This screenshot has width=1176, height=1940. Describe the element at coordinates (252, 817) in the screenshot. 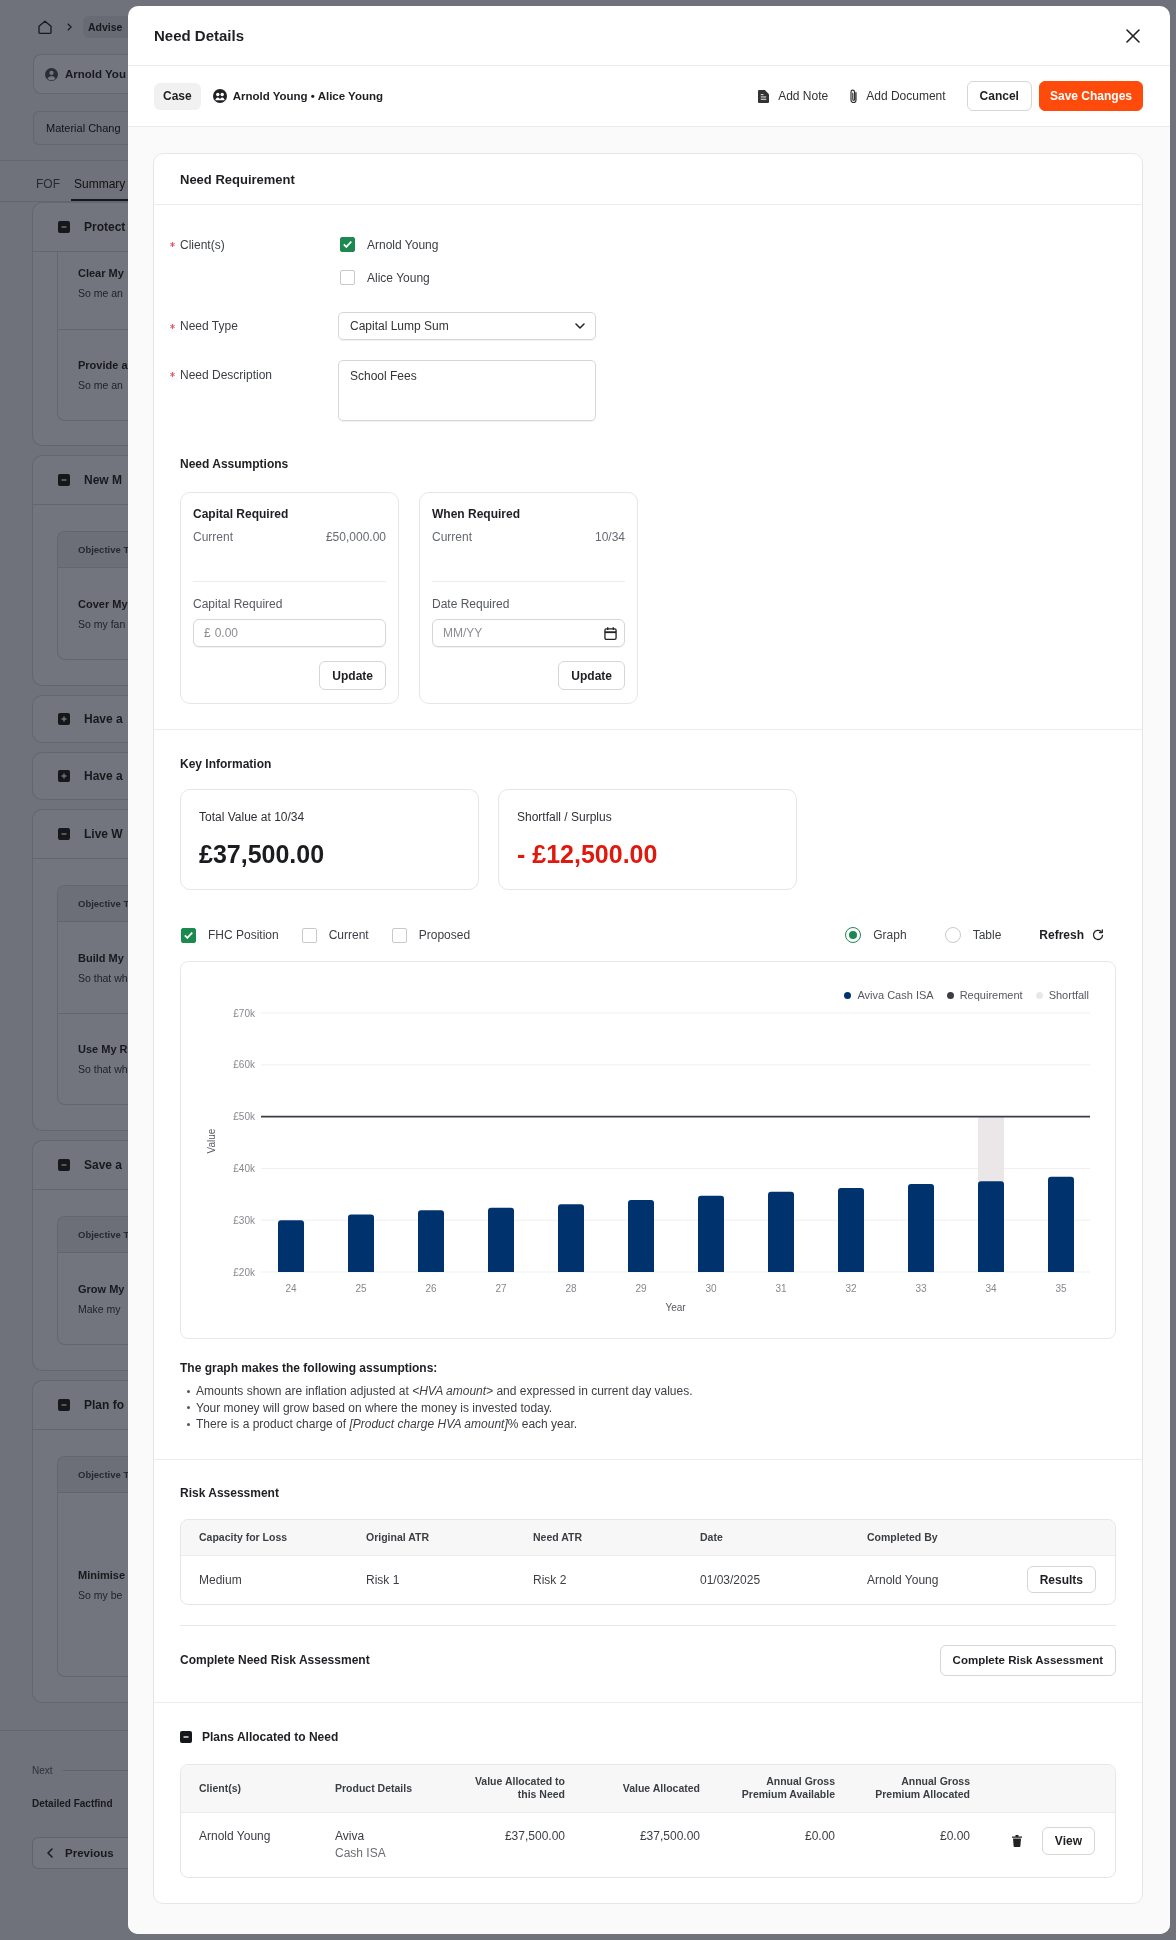

I see `stat-label: Total Value at 10/34` at that location.